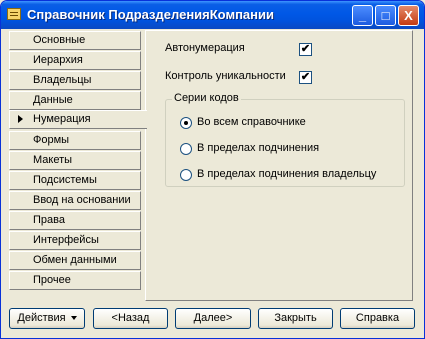  What do you see at coordinates (14, 14) in the screenshot?
I see `catalog-icon` at bounding box center [14, 14].